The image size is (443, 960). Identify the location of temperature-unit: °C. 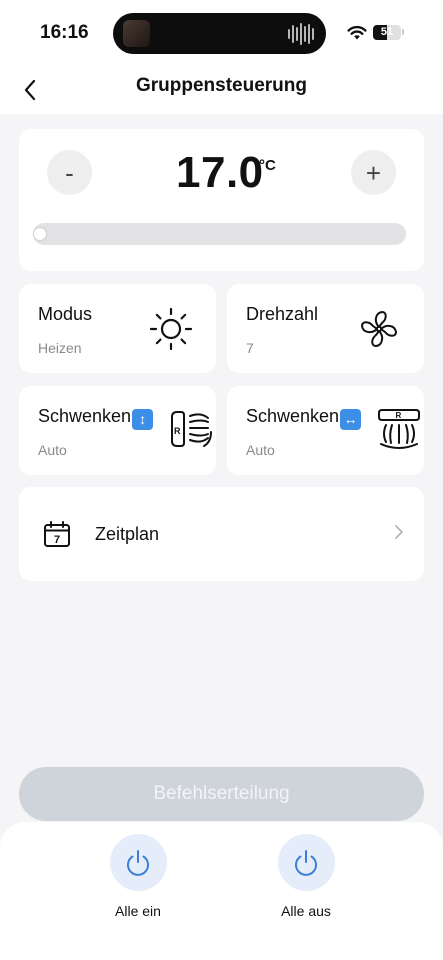
(267, 165).